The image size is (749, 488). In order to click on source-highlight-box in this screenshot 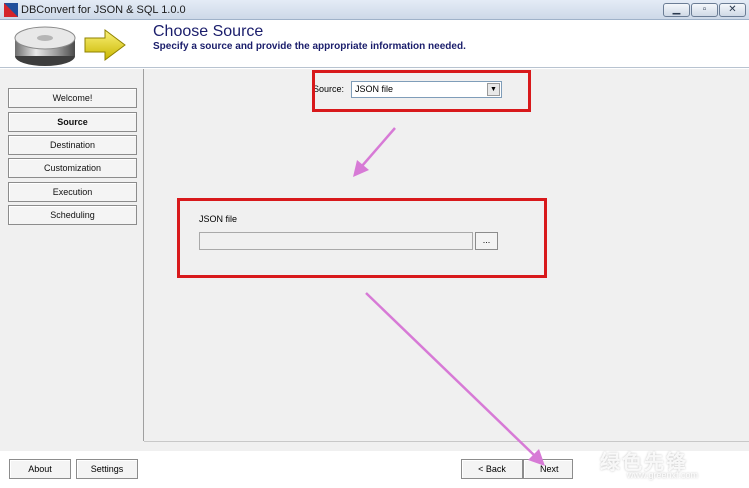, I will do `click(421, 91)`.